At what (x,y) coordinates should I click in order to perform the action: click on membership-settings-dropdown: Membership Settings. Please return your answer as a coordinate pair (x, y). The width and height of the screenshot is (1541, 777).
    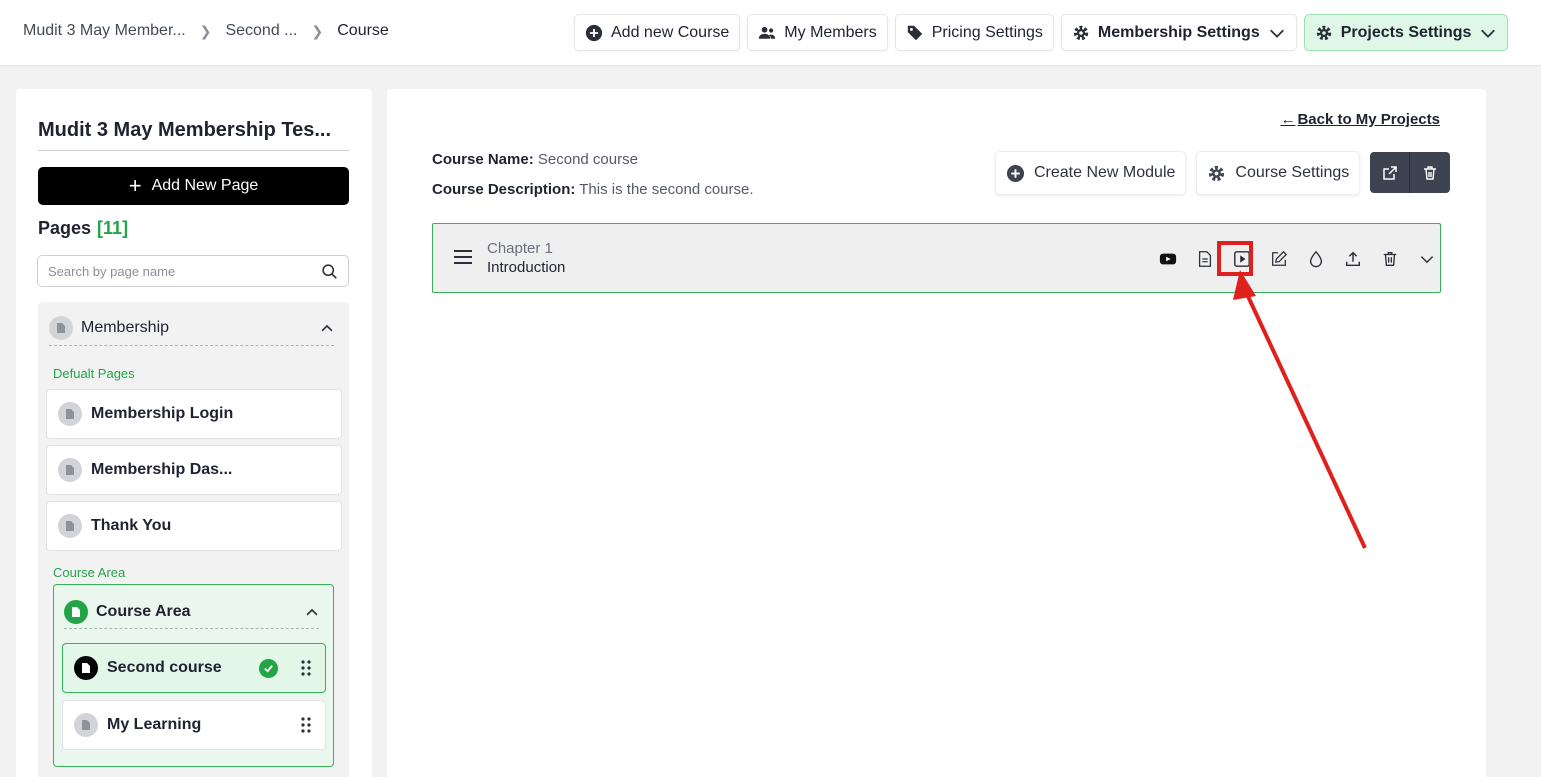
    Looking at the image, I should click on (1178, 32).